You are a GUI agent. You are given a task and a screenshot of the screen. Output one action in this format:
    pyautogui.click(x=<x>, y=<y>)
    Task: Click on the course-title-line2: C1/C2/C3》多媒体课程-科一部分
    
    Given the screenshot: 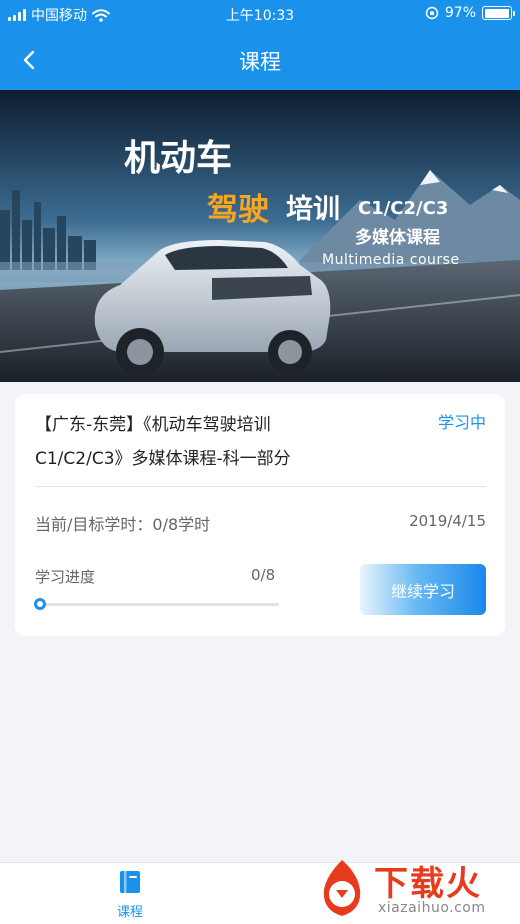 What is the action you would take?
    pyautogui.click(x=163, y=459)
    